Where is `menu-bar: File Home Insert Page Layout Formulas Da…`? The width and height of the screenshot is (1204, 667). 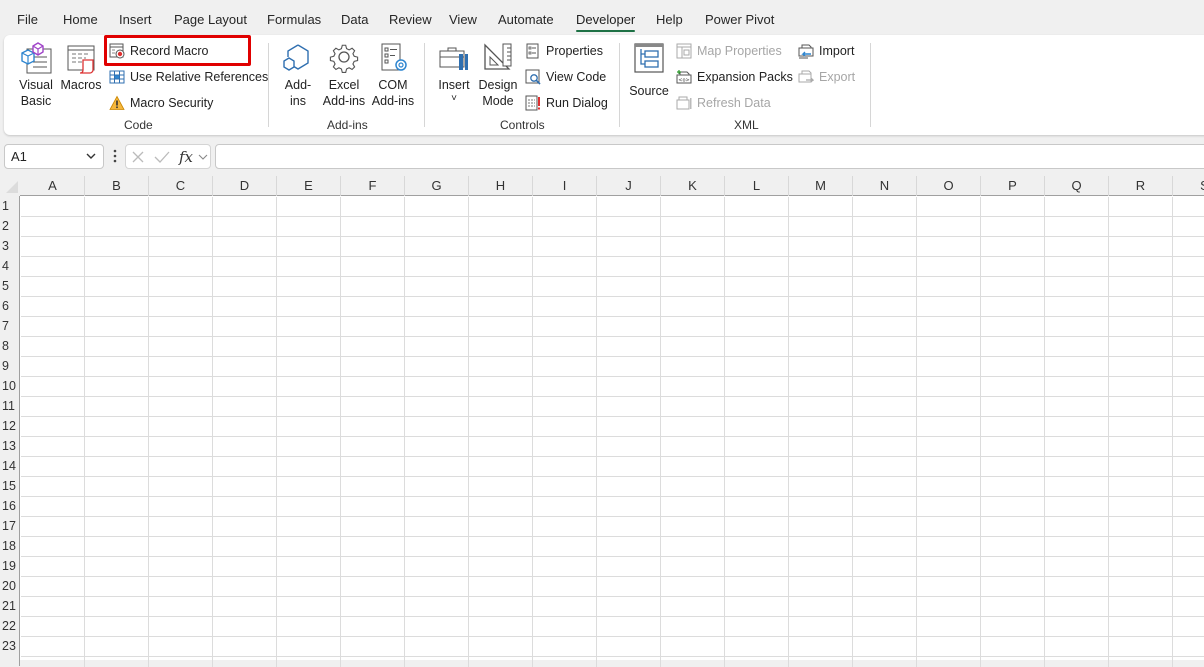 menu-bar: File Home Insert Page Layout Formulas Da… is located at coordinates (602, 18).